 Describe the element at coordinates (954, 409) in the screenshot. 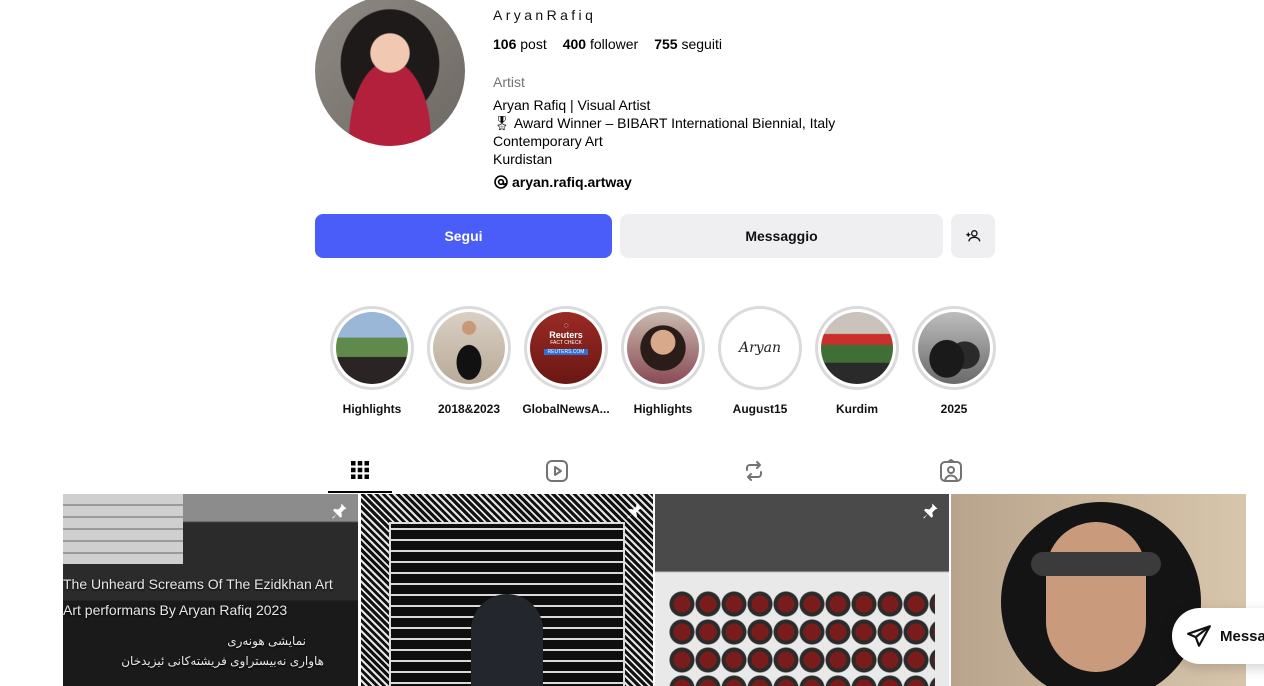

I see `highlight-label: 2025` at that location.